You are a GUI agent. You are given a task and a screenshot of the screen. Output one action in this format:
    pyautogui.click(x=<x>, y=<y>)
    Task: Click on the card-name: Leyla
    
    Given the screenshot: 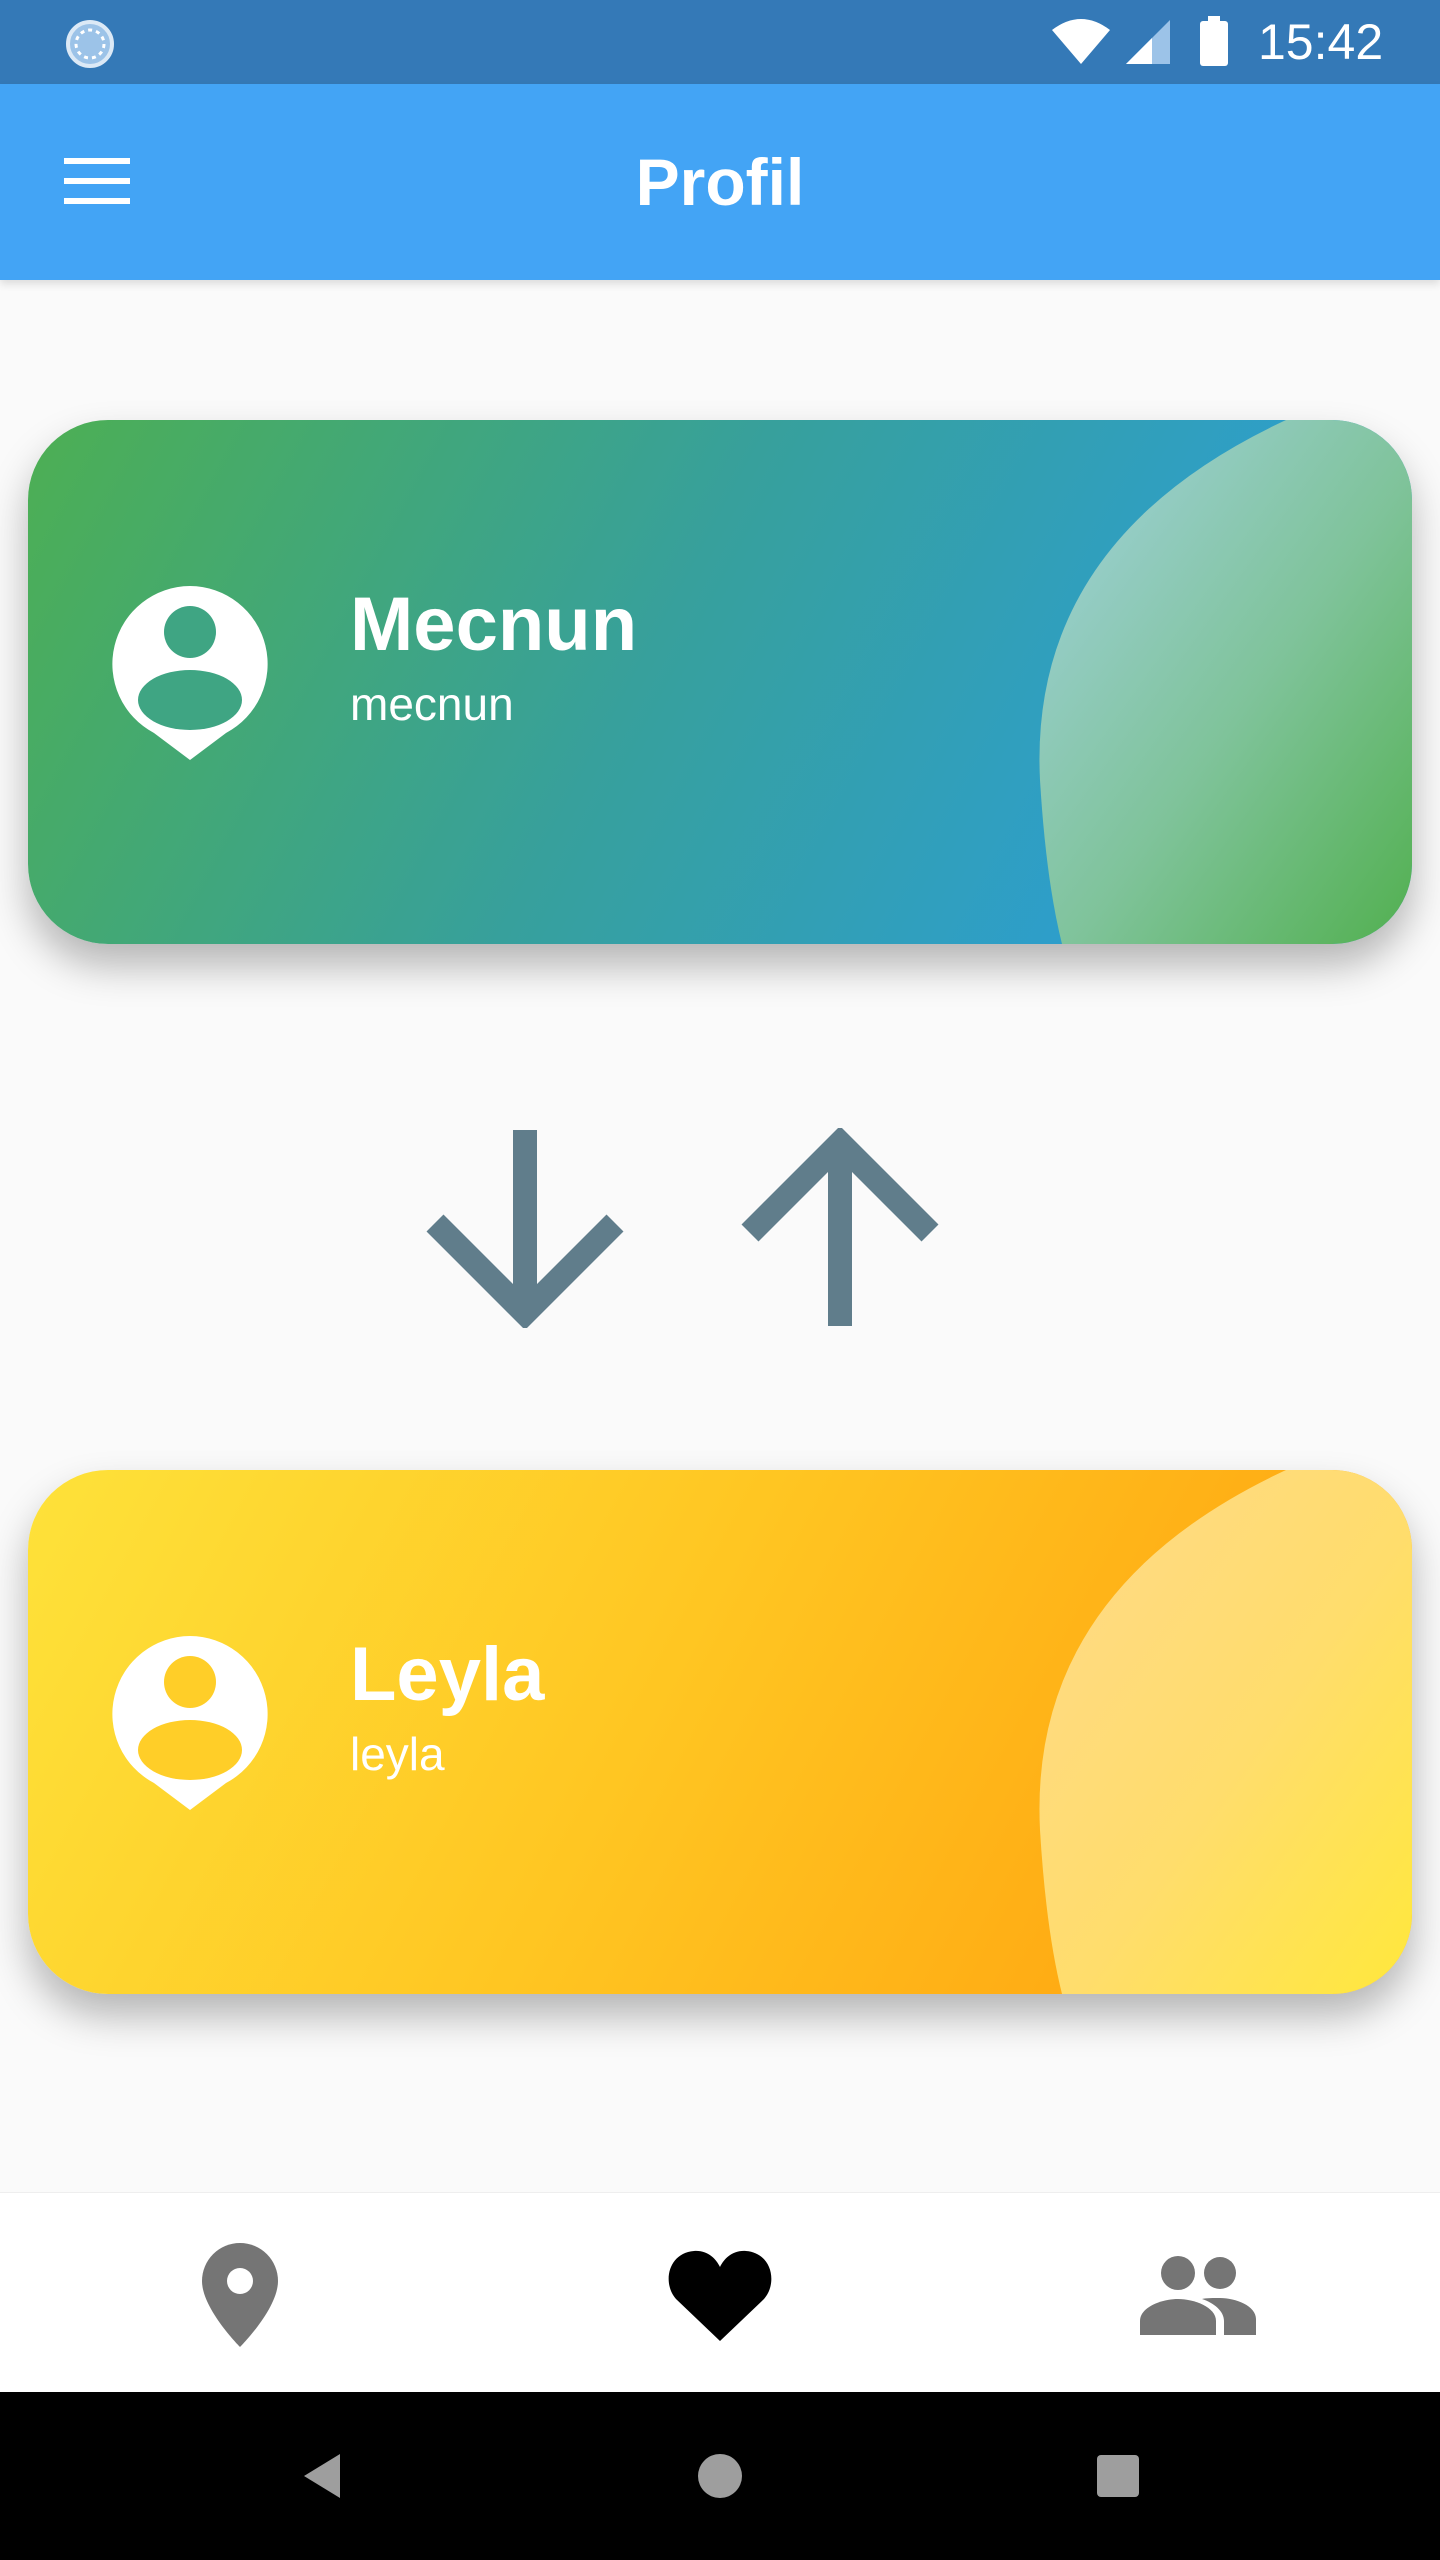 What is the action you would take?
    pyautogui.click(x=447, y=1674)
    